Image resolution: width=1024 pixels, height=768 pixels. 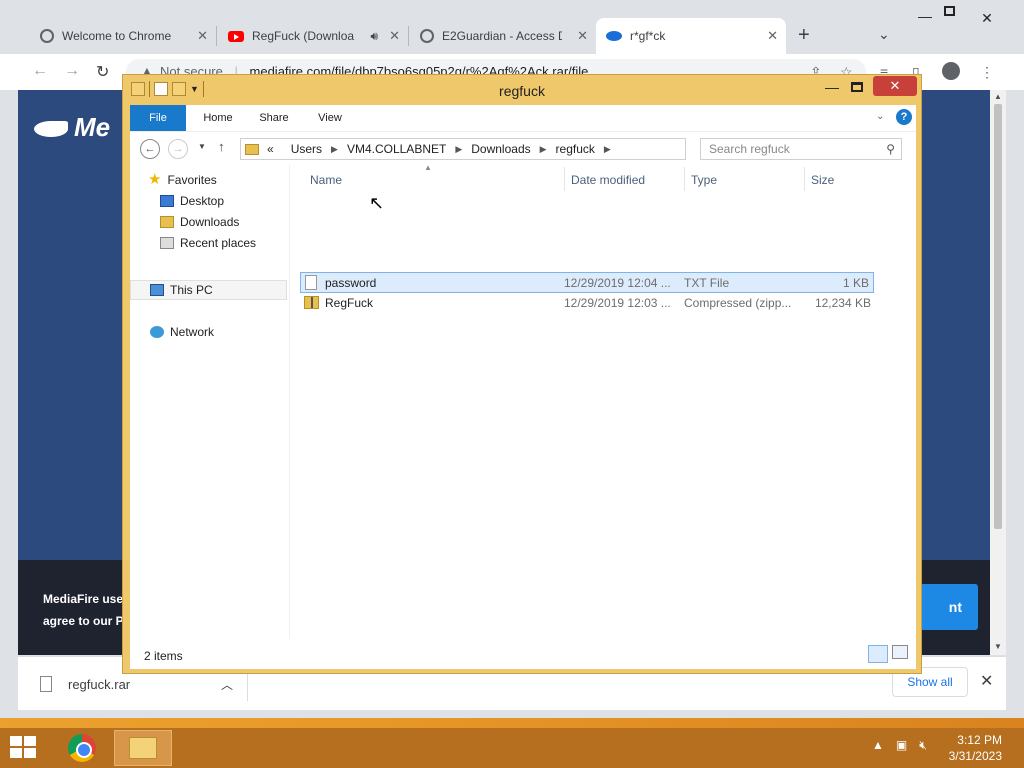 I want to click on scroll-down-icon: ▼, so click(x=998, y=646).